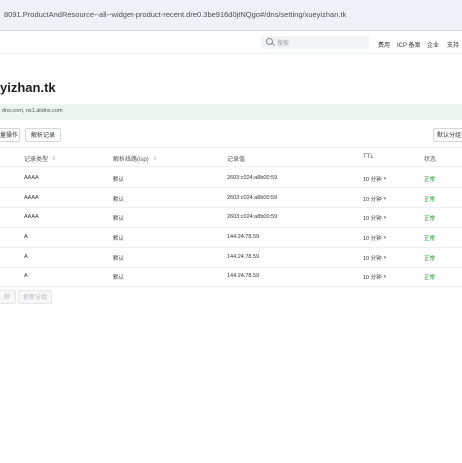 The width and height of the screenshot is (462, 463). Describe the element at coordinates (32, 111) in the screenshot. I see `dns-server-text: dns.com, ns1.alidns.com` at that location.